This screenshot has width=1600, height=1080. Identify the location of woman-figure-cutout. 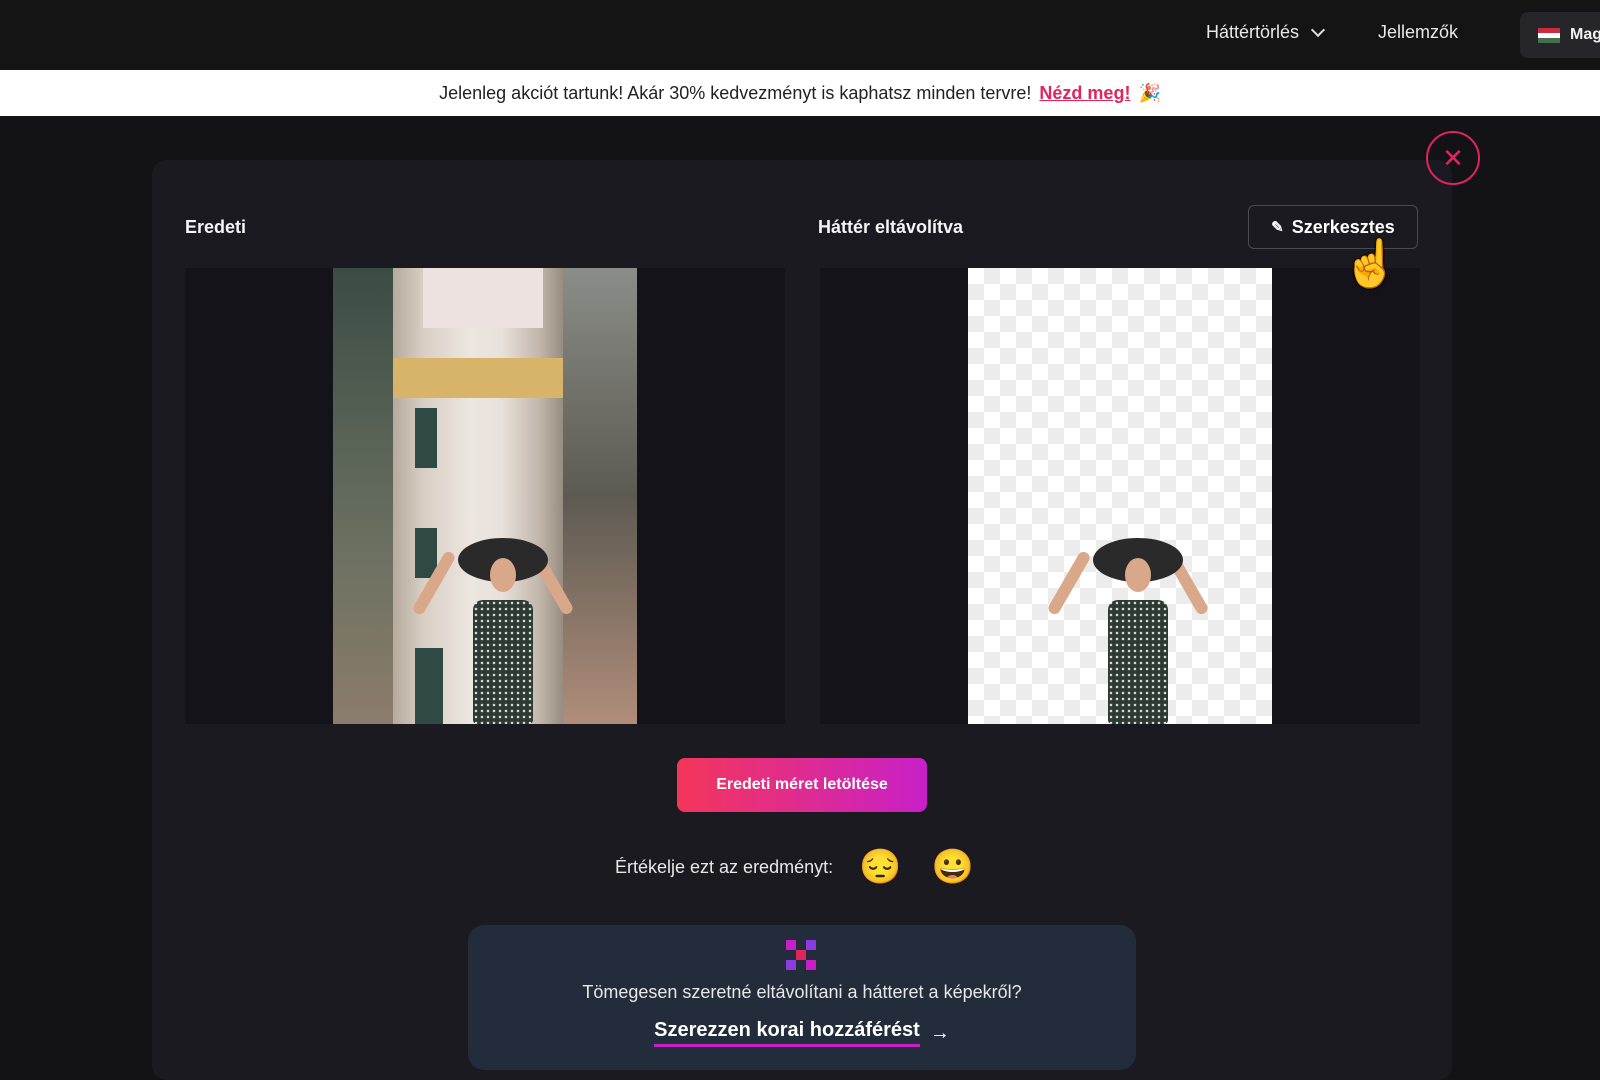
(1128, 631).